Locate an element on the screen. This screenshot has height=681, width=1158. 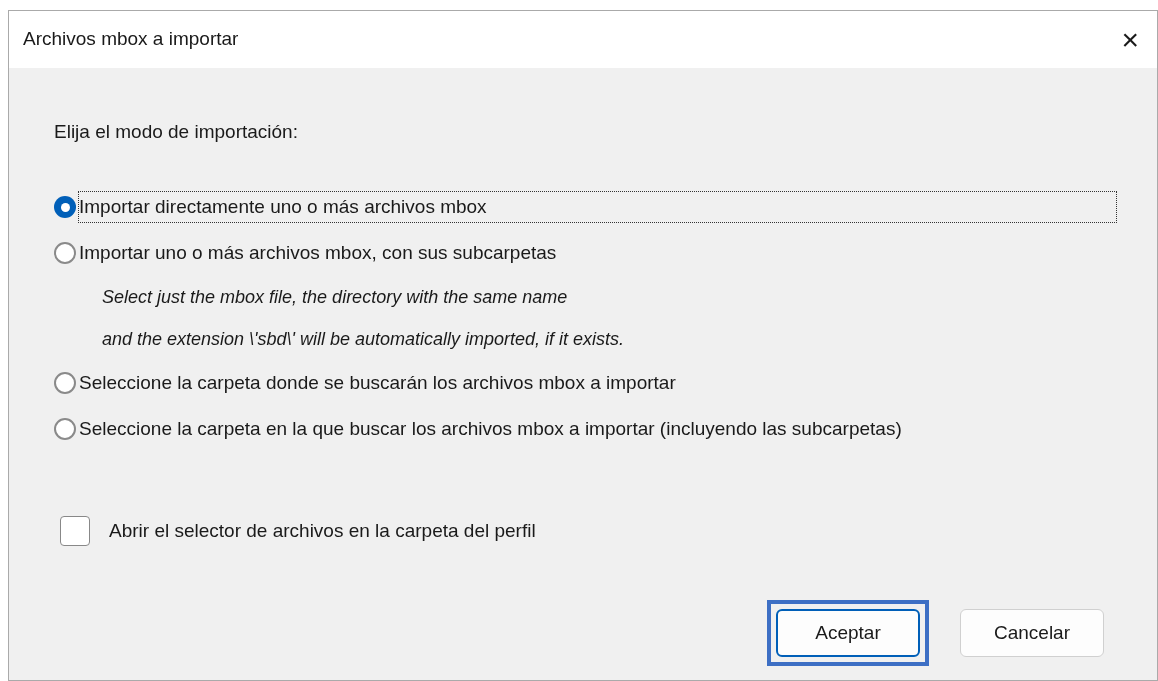
prompt-text: Elija el modo de importación: is located at coordinates (176, 132).